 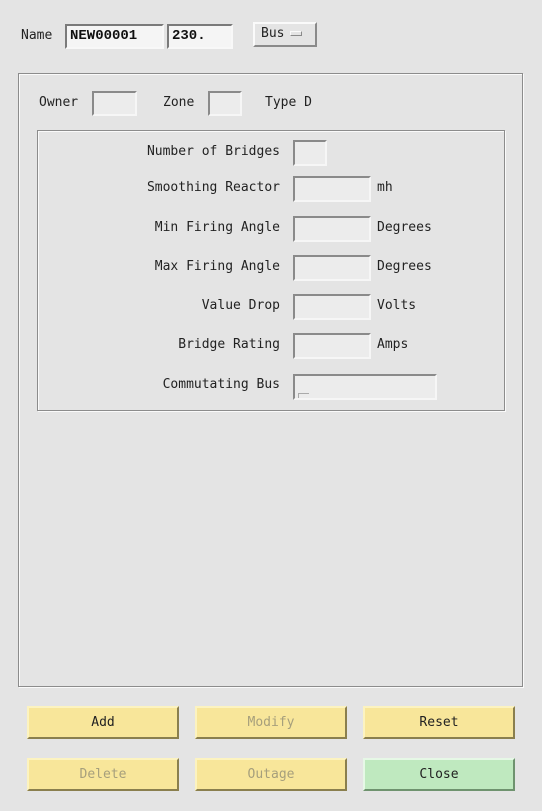 What do you see at coordinates (397, 305) in the screenshot?
I see `valve-drop-unit: Volts` at bounding box center [397, 305].